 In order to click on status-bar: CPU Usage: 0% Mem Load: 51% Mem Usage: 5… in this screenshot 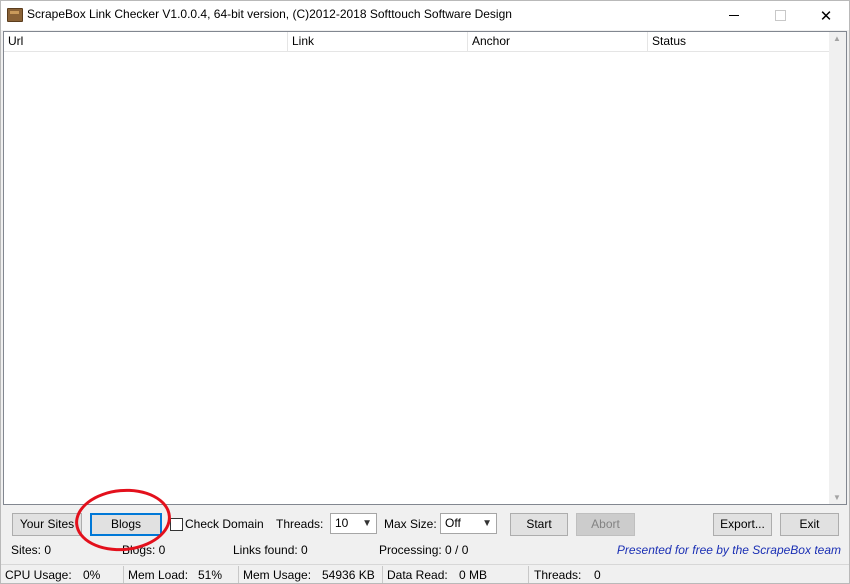, I will do `click(425, 573)`.